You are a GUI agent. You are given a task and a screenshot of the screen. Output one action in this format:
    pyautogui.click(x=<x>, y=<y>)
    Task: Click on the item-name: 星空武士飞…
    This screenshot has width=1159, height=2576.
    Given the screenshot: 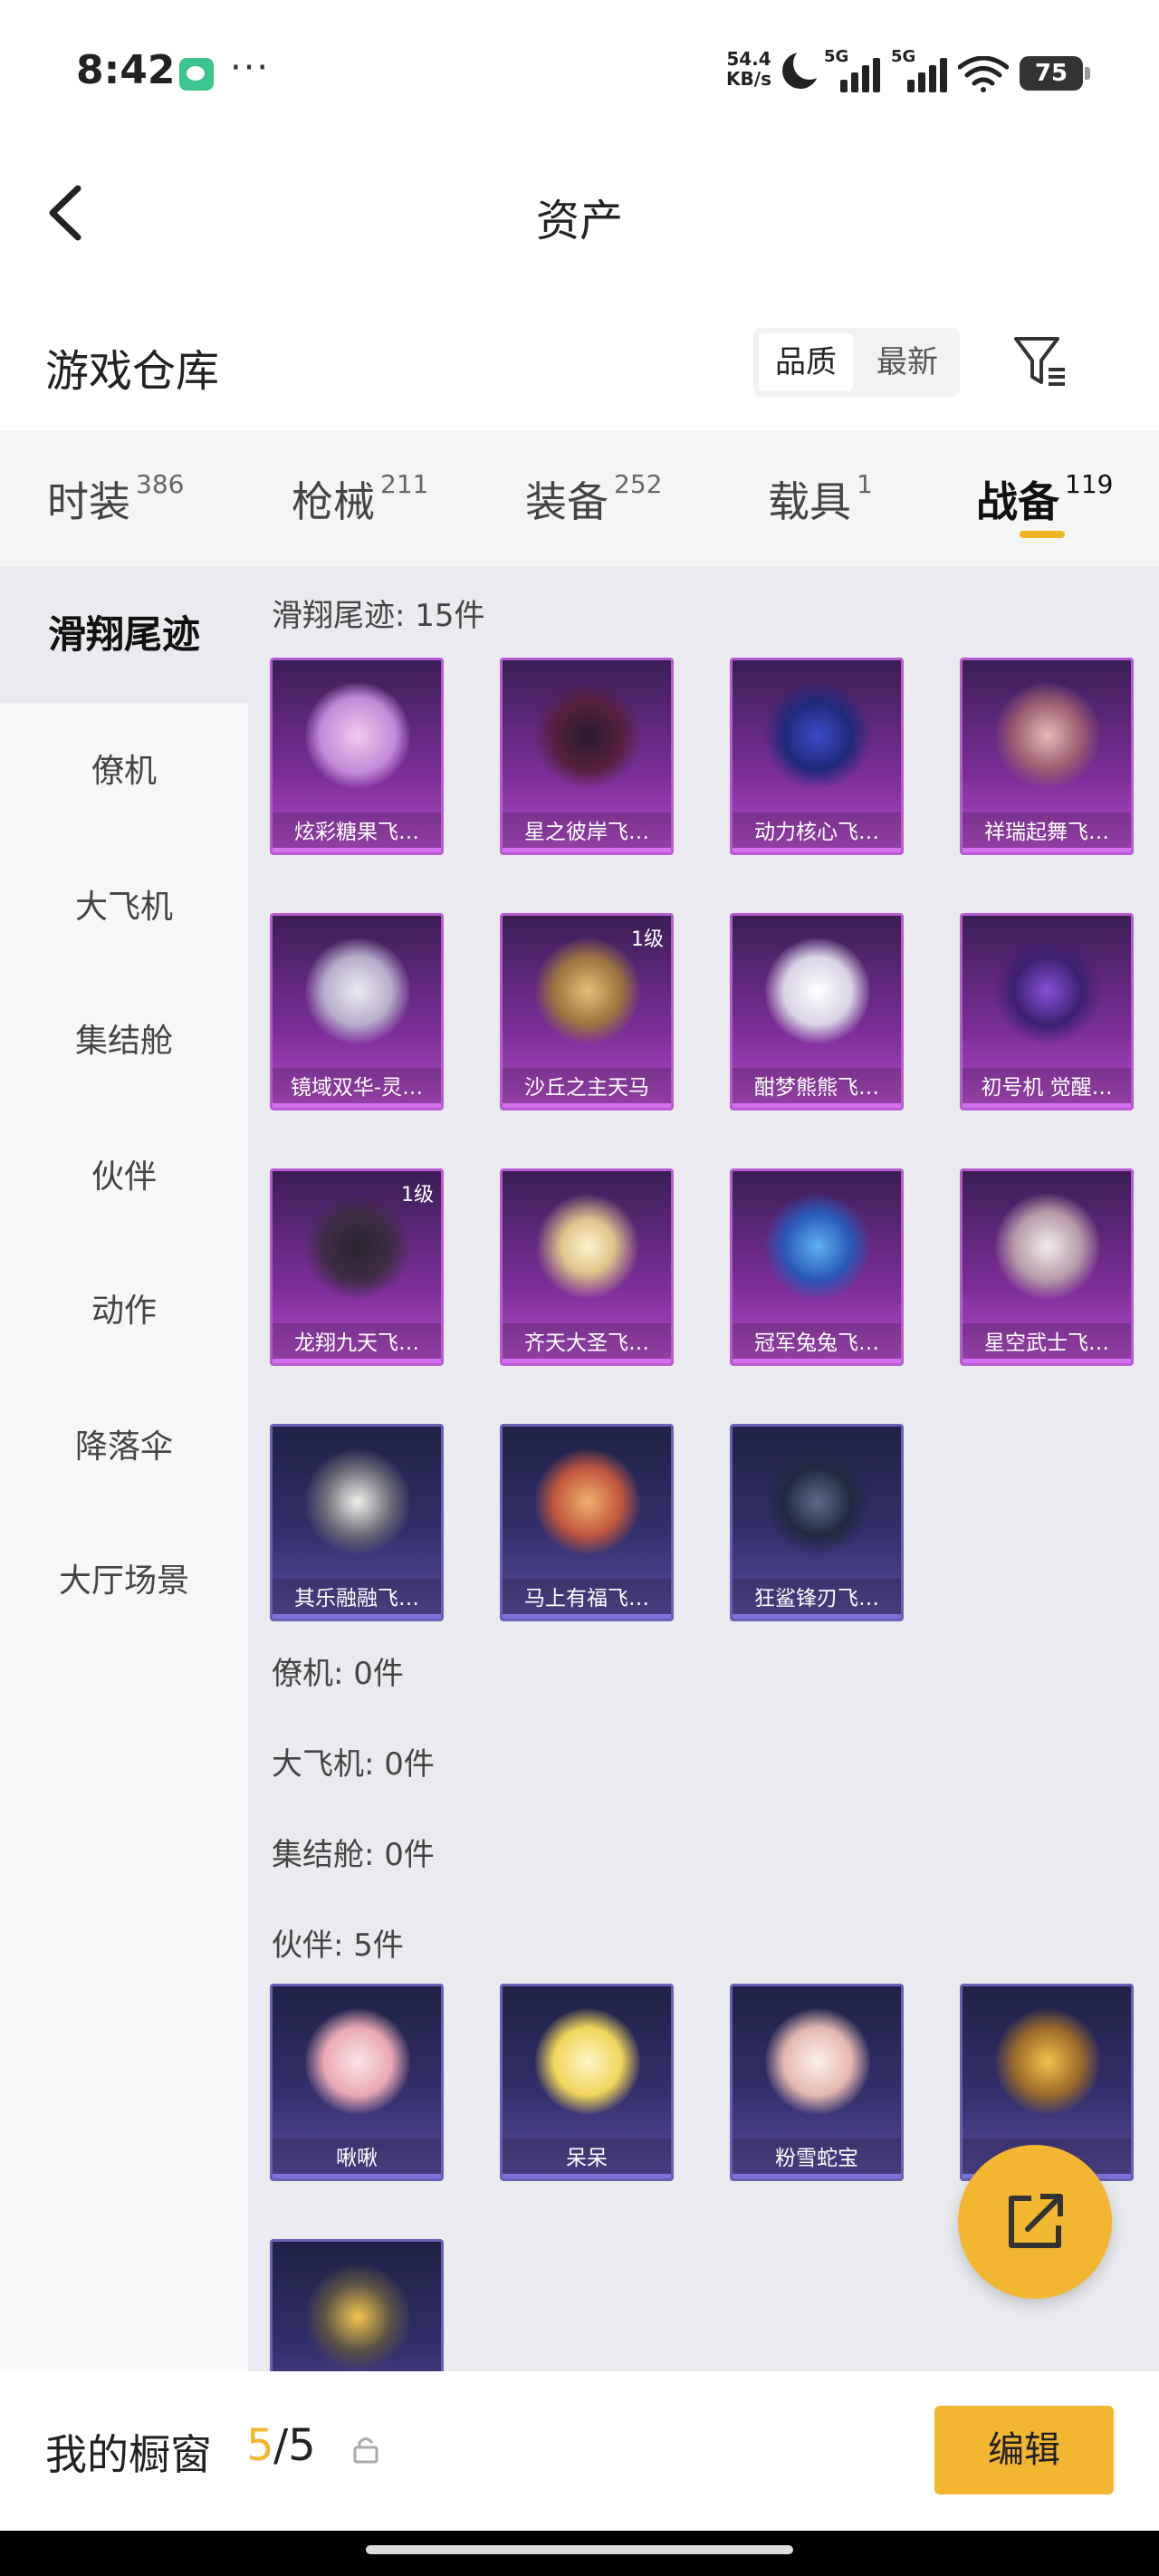 What is the action you would take?
    pyautogui.click(x=1047, y=1343)
    